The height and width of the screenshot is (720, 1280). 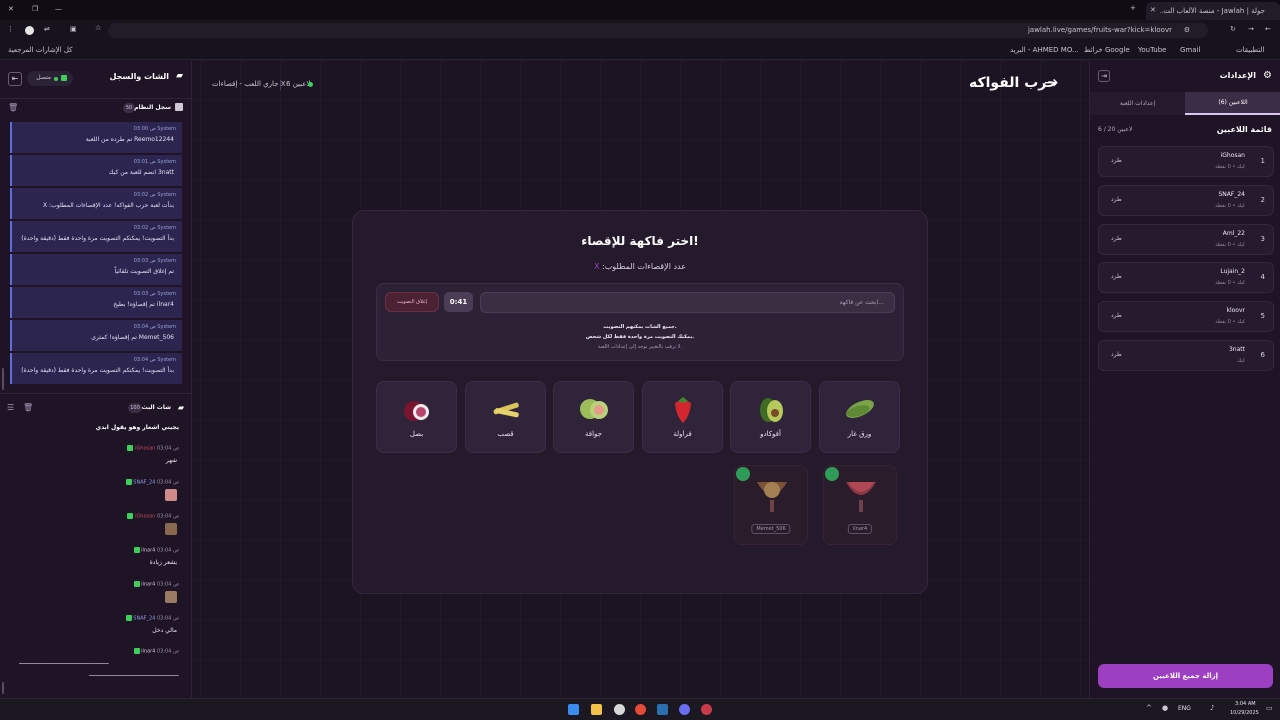 What do you see at coordinates (35, 9) in the screenshot?
I see `restore-window-icon: ❐` at bounding box center [35, 9].